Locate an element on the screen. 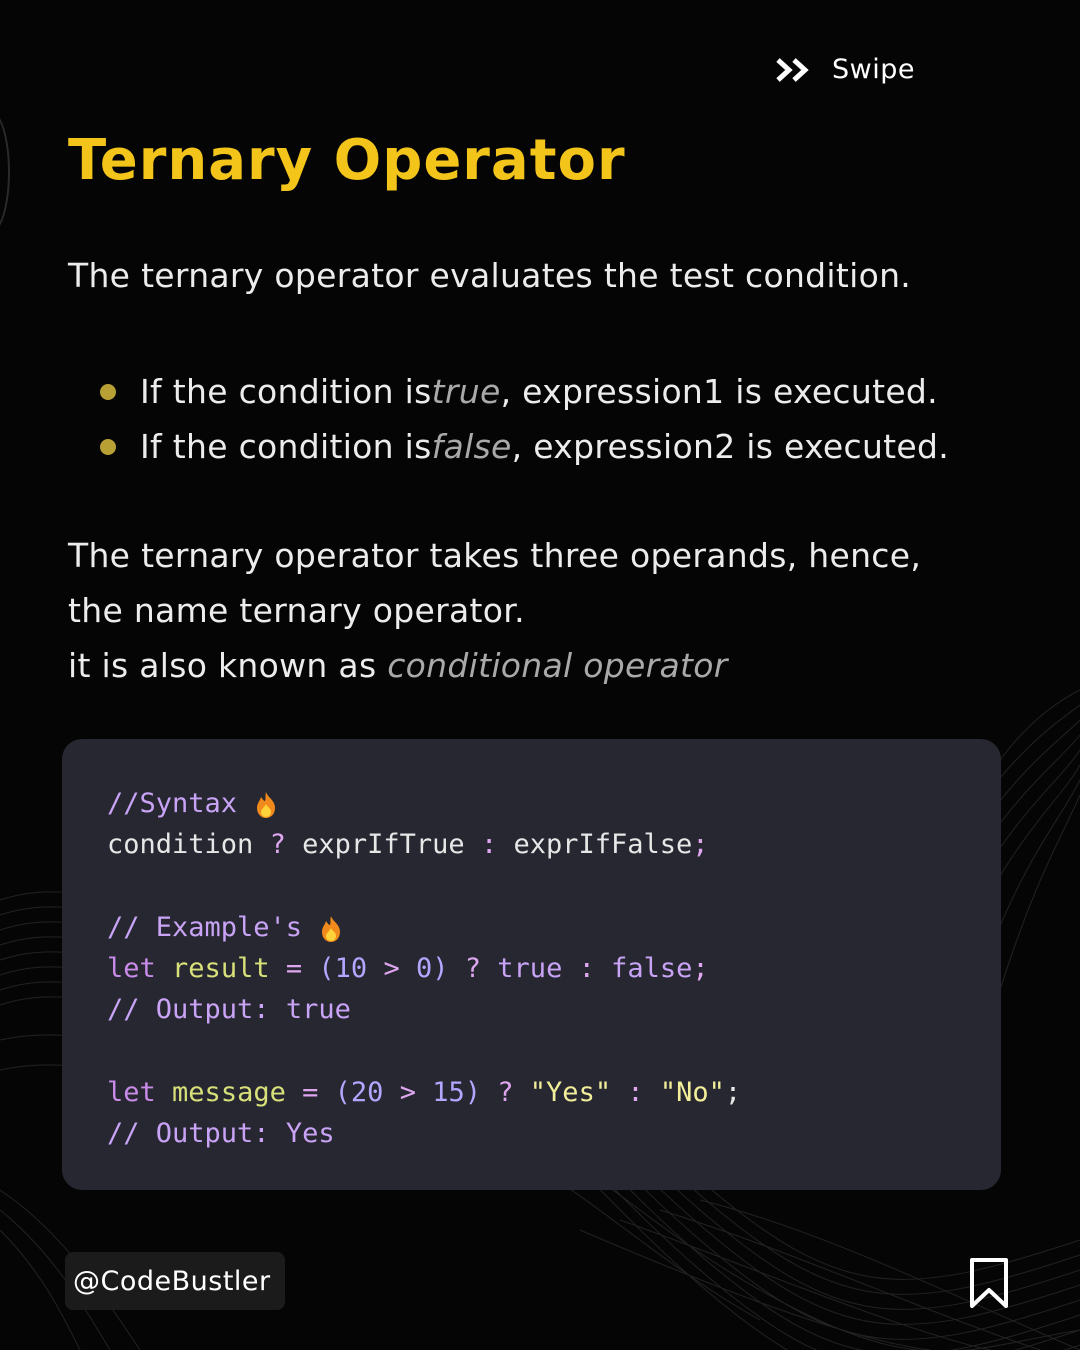 The height and width of the screenshot is (1350, 1080). paragraph-line: the name ternary operator. is located at coordinates (296, 610).